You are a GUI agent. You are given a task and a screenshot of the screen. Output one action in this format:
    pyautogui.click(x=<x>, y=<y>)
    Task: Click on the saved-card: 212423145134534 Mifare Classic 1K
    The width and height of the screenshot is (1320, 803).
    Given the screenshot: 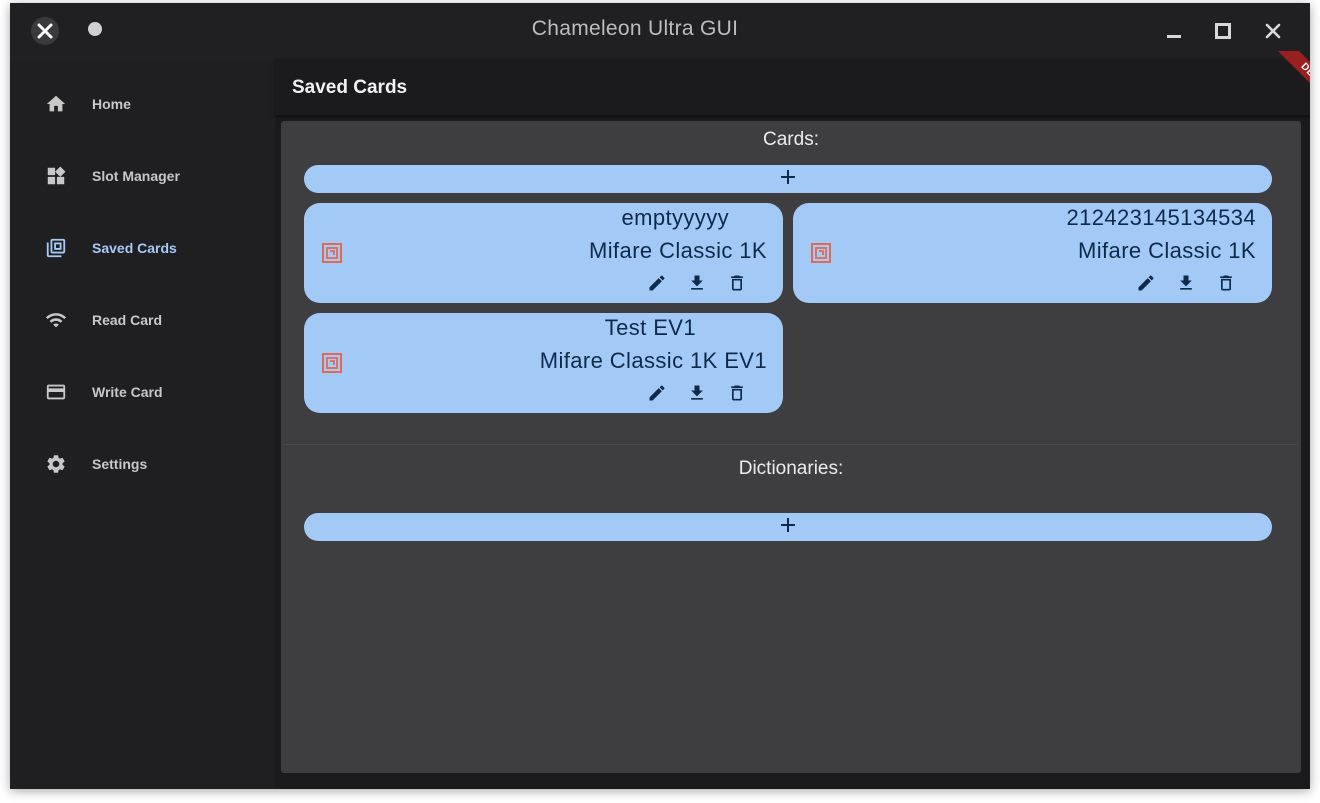 What is the action you would take?
    pyautogui.click(x=1032, y=253)
    